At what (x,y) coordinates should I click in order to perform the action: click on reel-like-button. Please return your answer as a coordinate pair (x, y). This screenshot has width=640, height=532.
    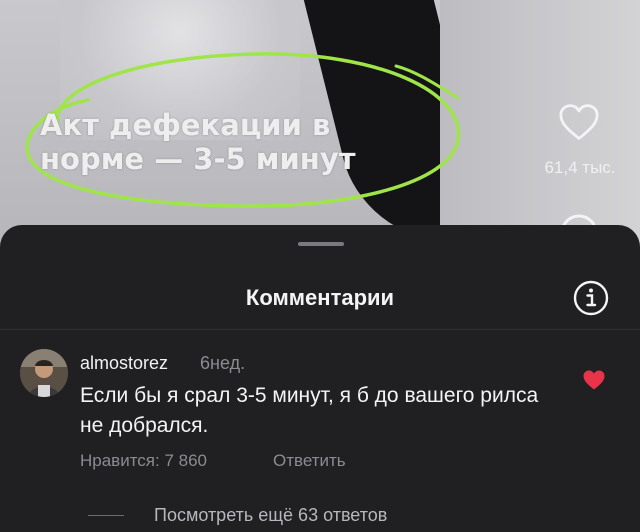
    Looking at the image, I should click on (579, 122).